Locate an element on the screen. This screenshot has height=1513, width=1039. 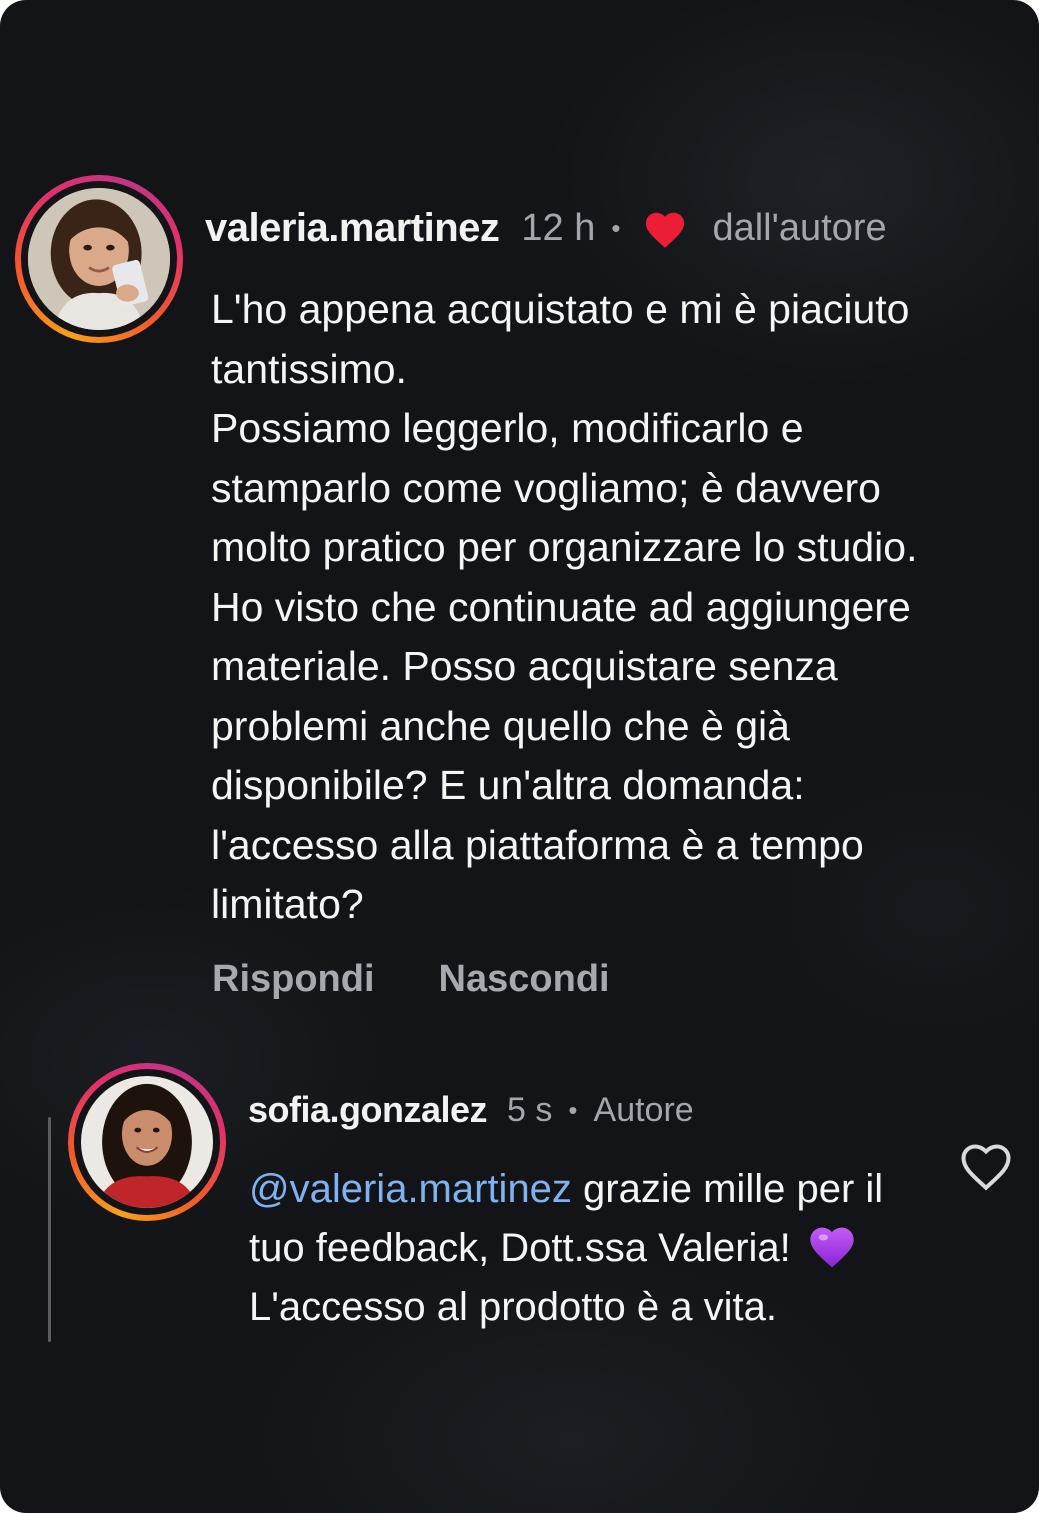
reply-text-part2: L'accesso al prodotto è a vita. is located at coordinates (513, 1307).